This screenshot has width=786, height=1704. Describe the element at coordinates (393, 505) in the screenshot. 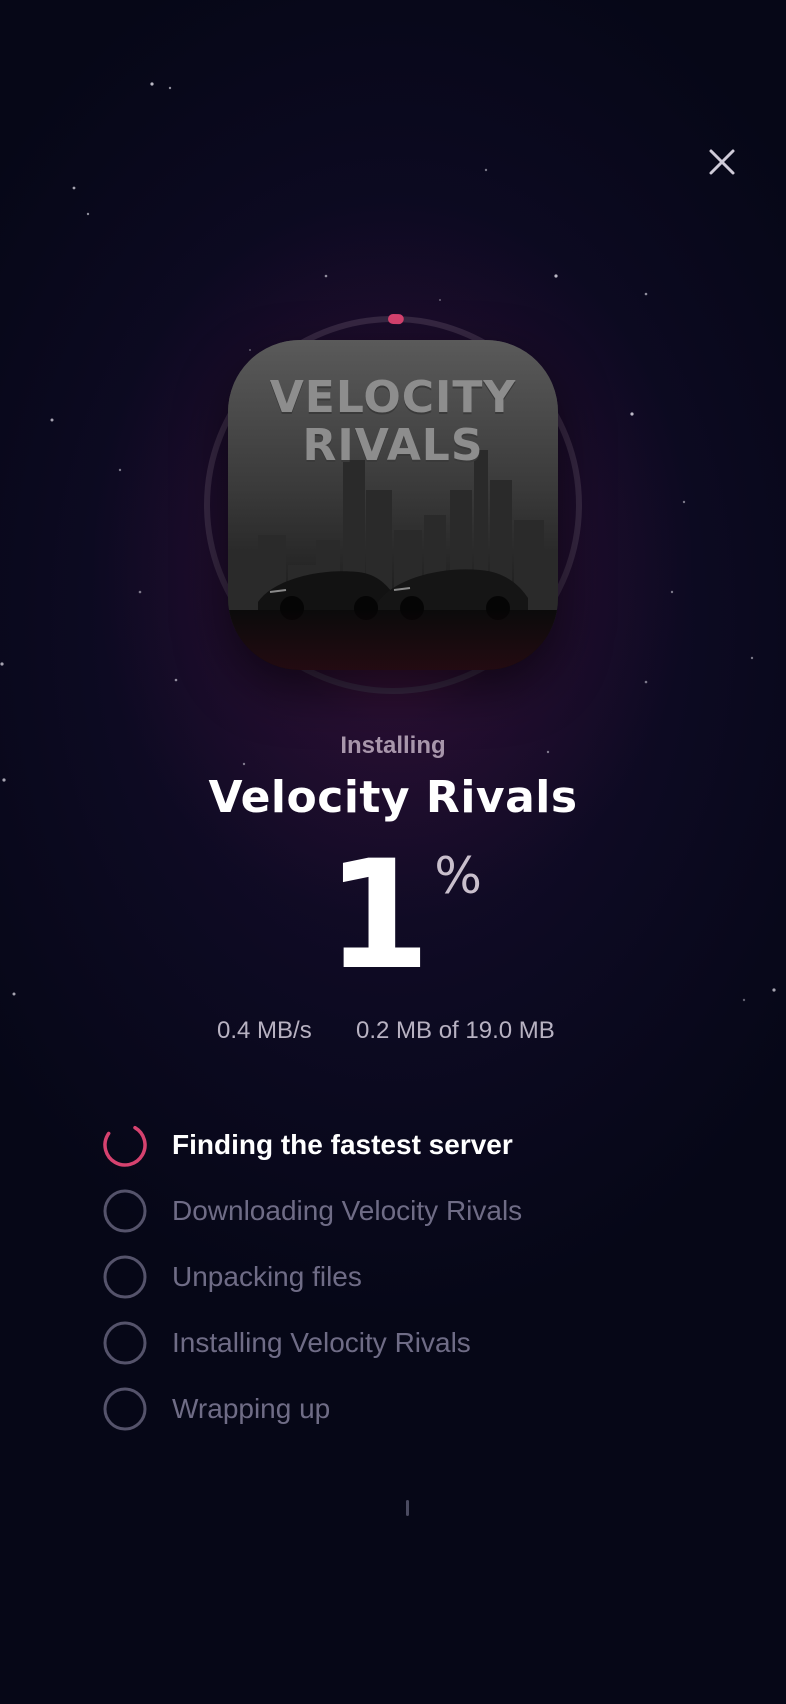

I see `game-cover-art: VELOCITY RIVALS` at that location.